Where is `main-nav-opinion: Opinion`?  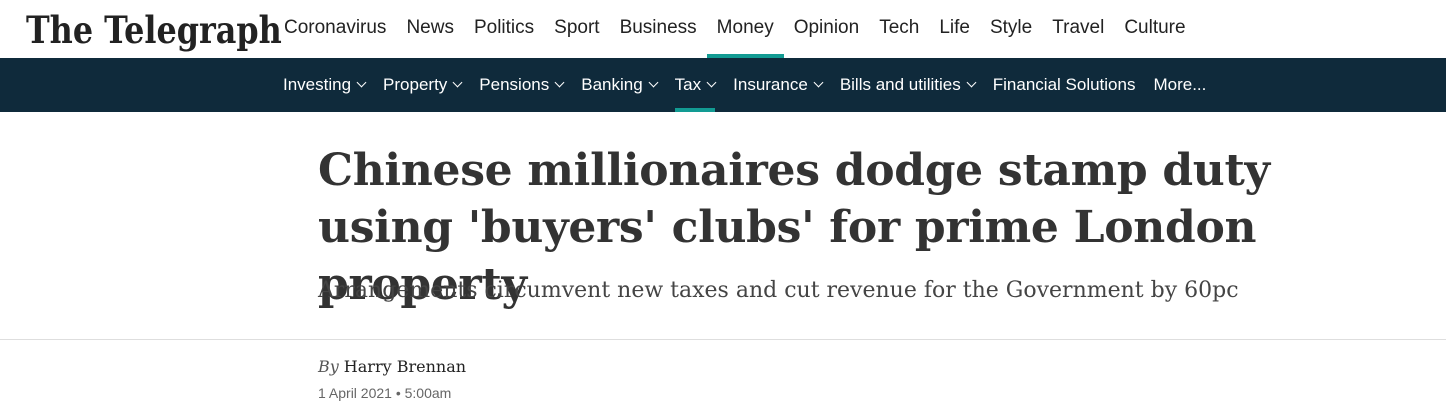
main-nav-opinion: Opinion is located at coordinates (827, 29).